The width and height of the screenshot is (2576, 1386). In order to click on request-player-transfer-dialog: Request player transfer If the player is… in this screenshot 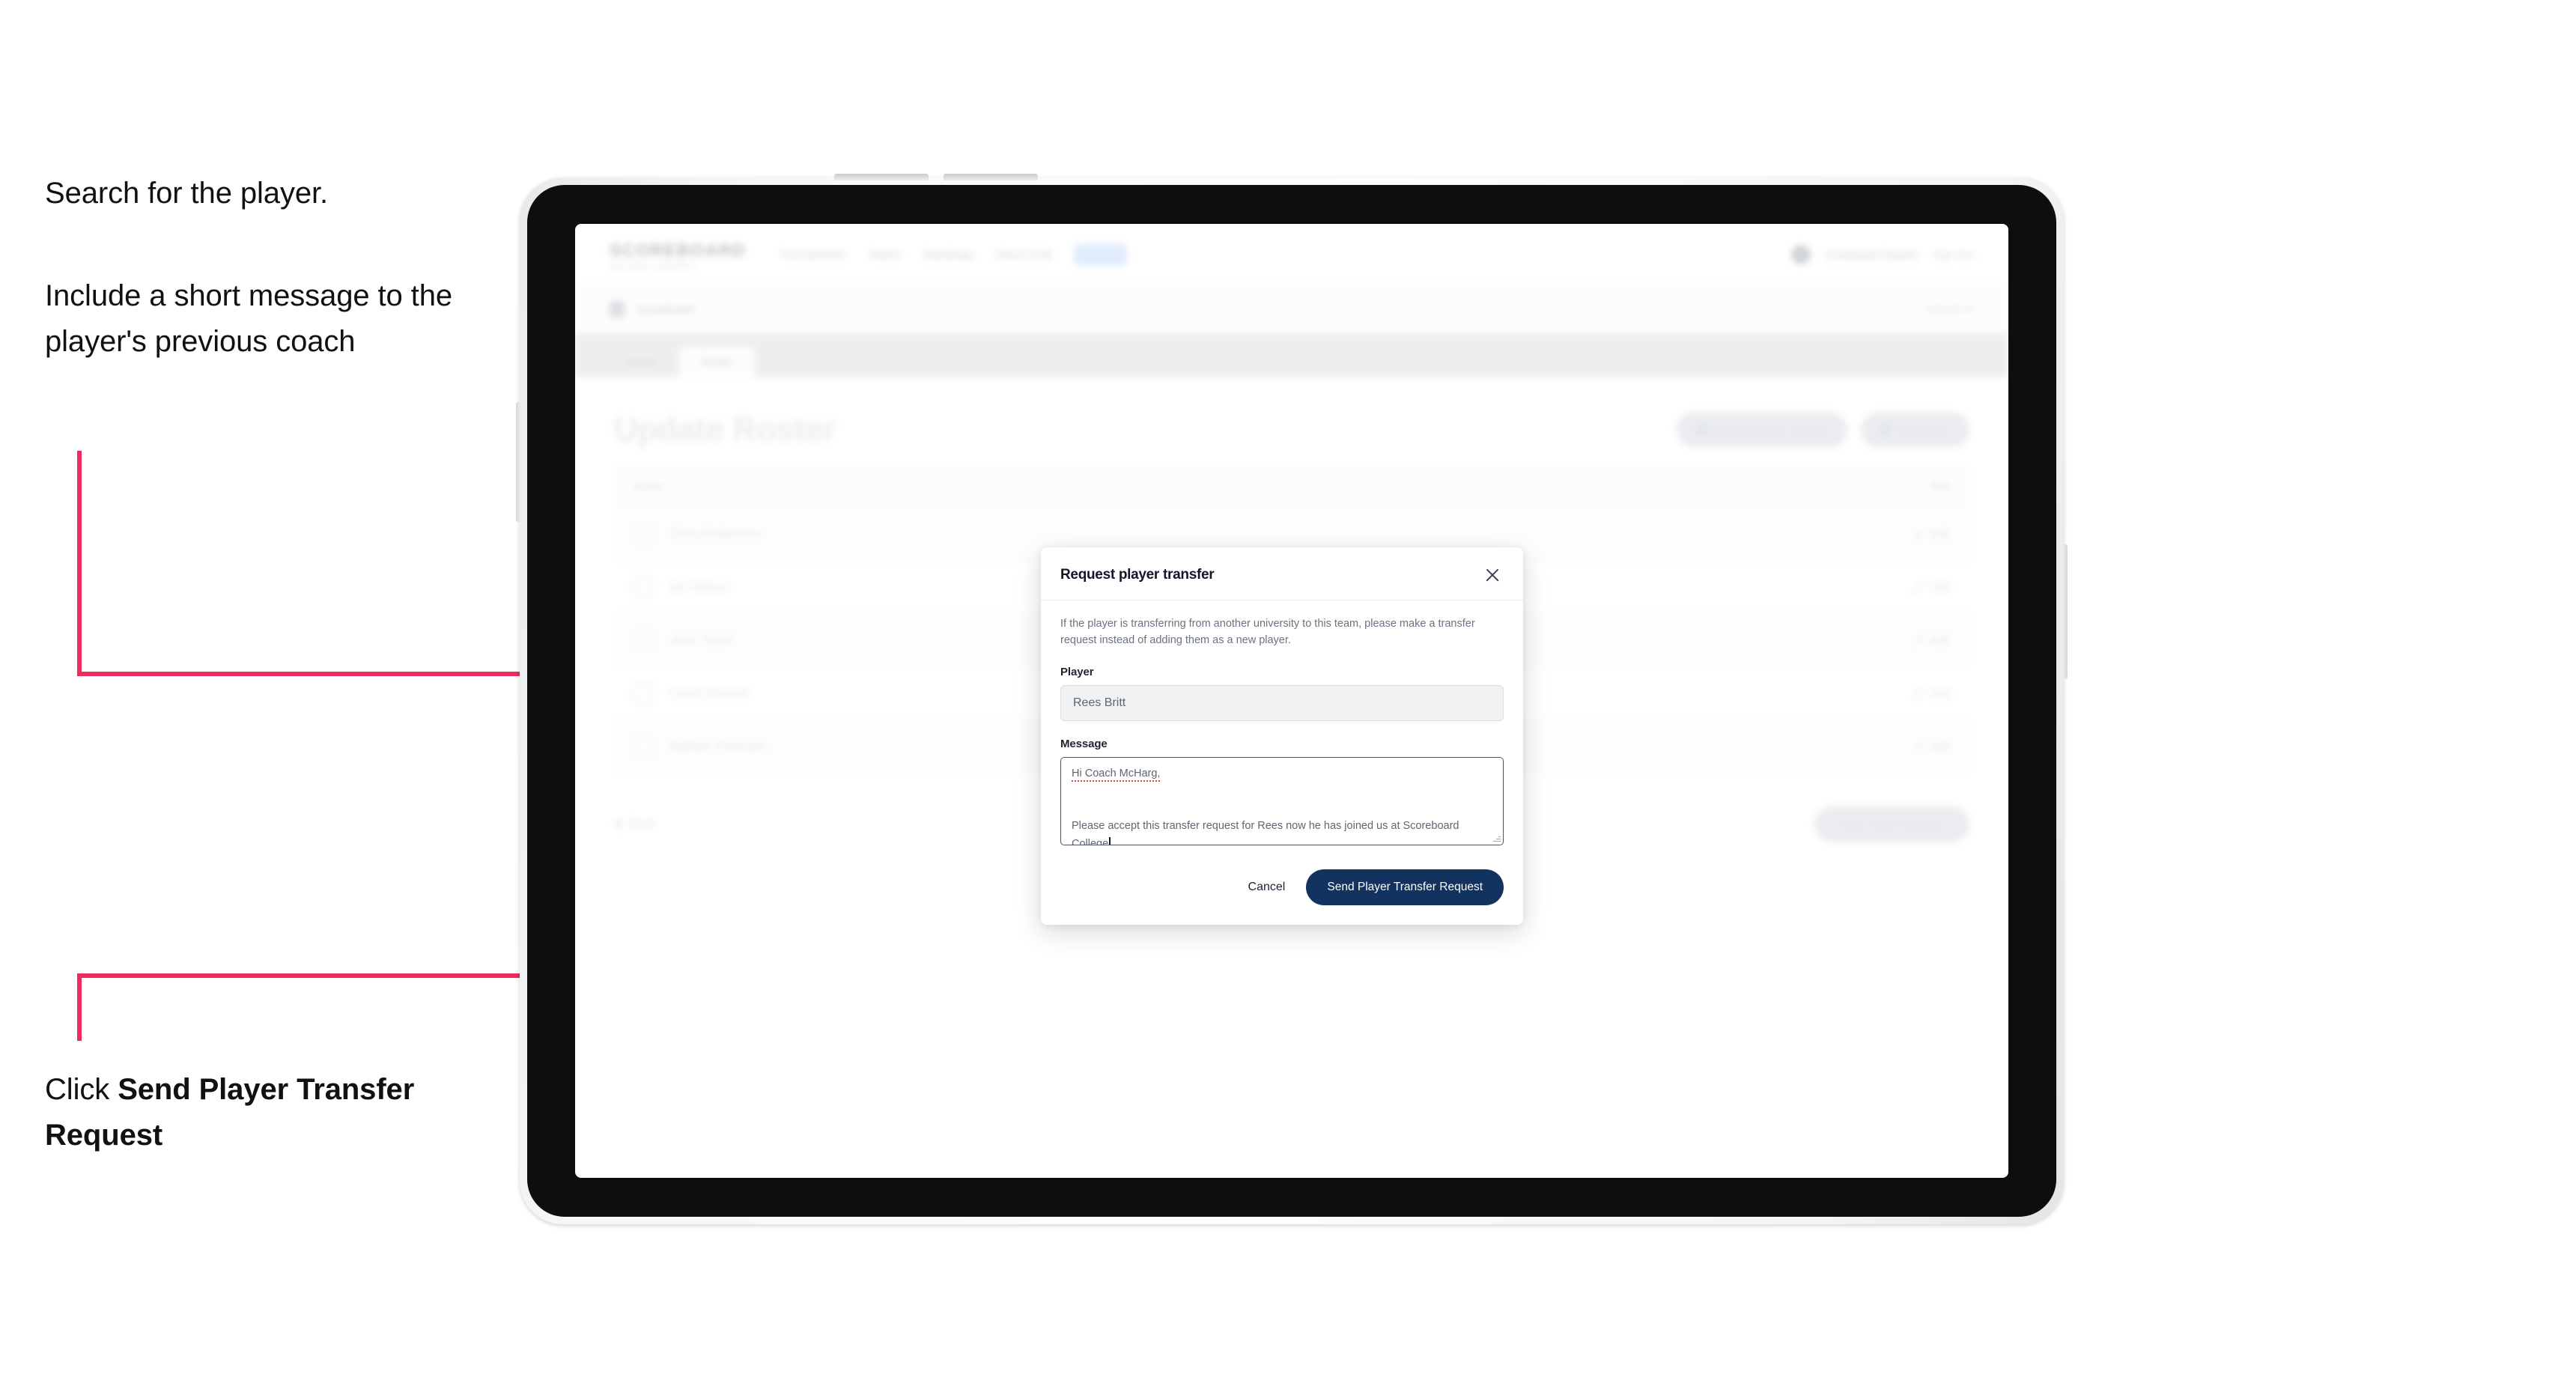, I will do `click(1282, 736)`.